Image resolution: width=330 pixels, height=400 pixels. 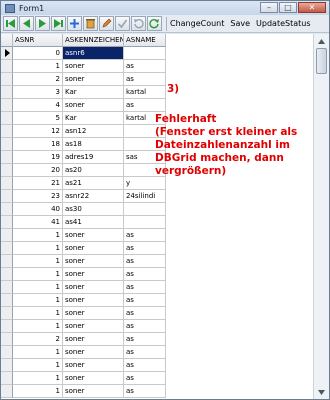 I want to click on cell-asname: kartal, so click(x=145, y=92).